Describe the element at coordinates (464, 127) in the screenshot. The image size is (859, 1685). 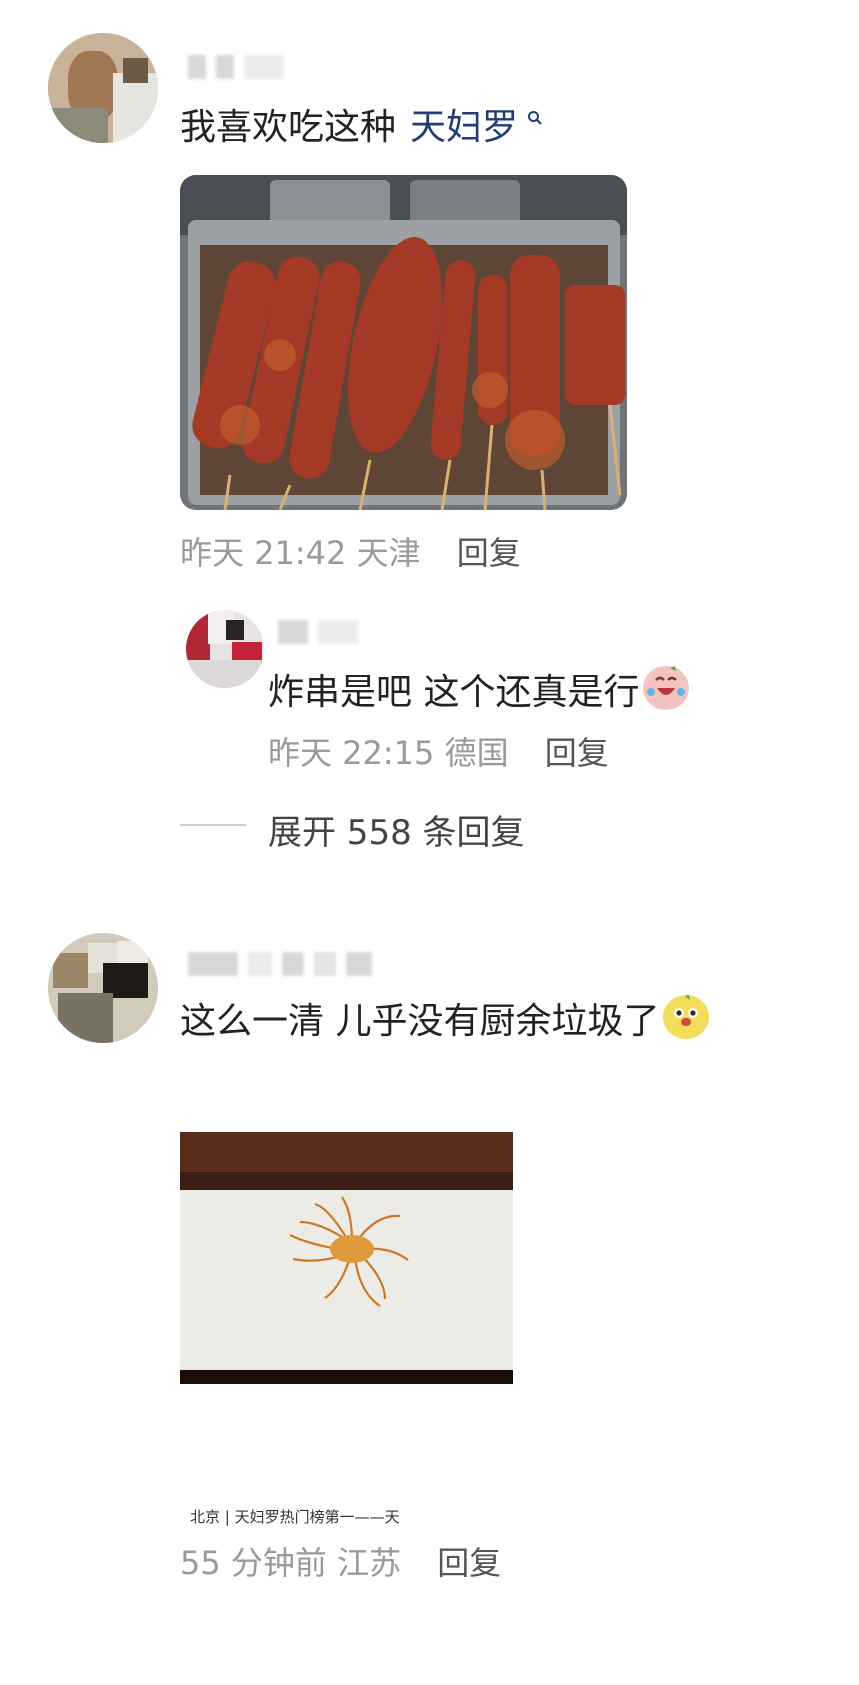
I see `topic-link: 天妇罗` at that location.